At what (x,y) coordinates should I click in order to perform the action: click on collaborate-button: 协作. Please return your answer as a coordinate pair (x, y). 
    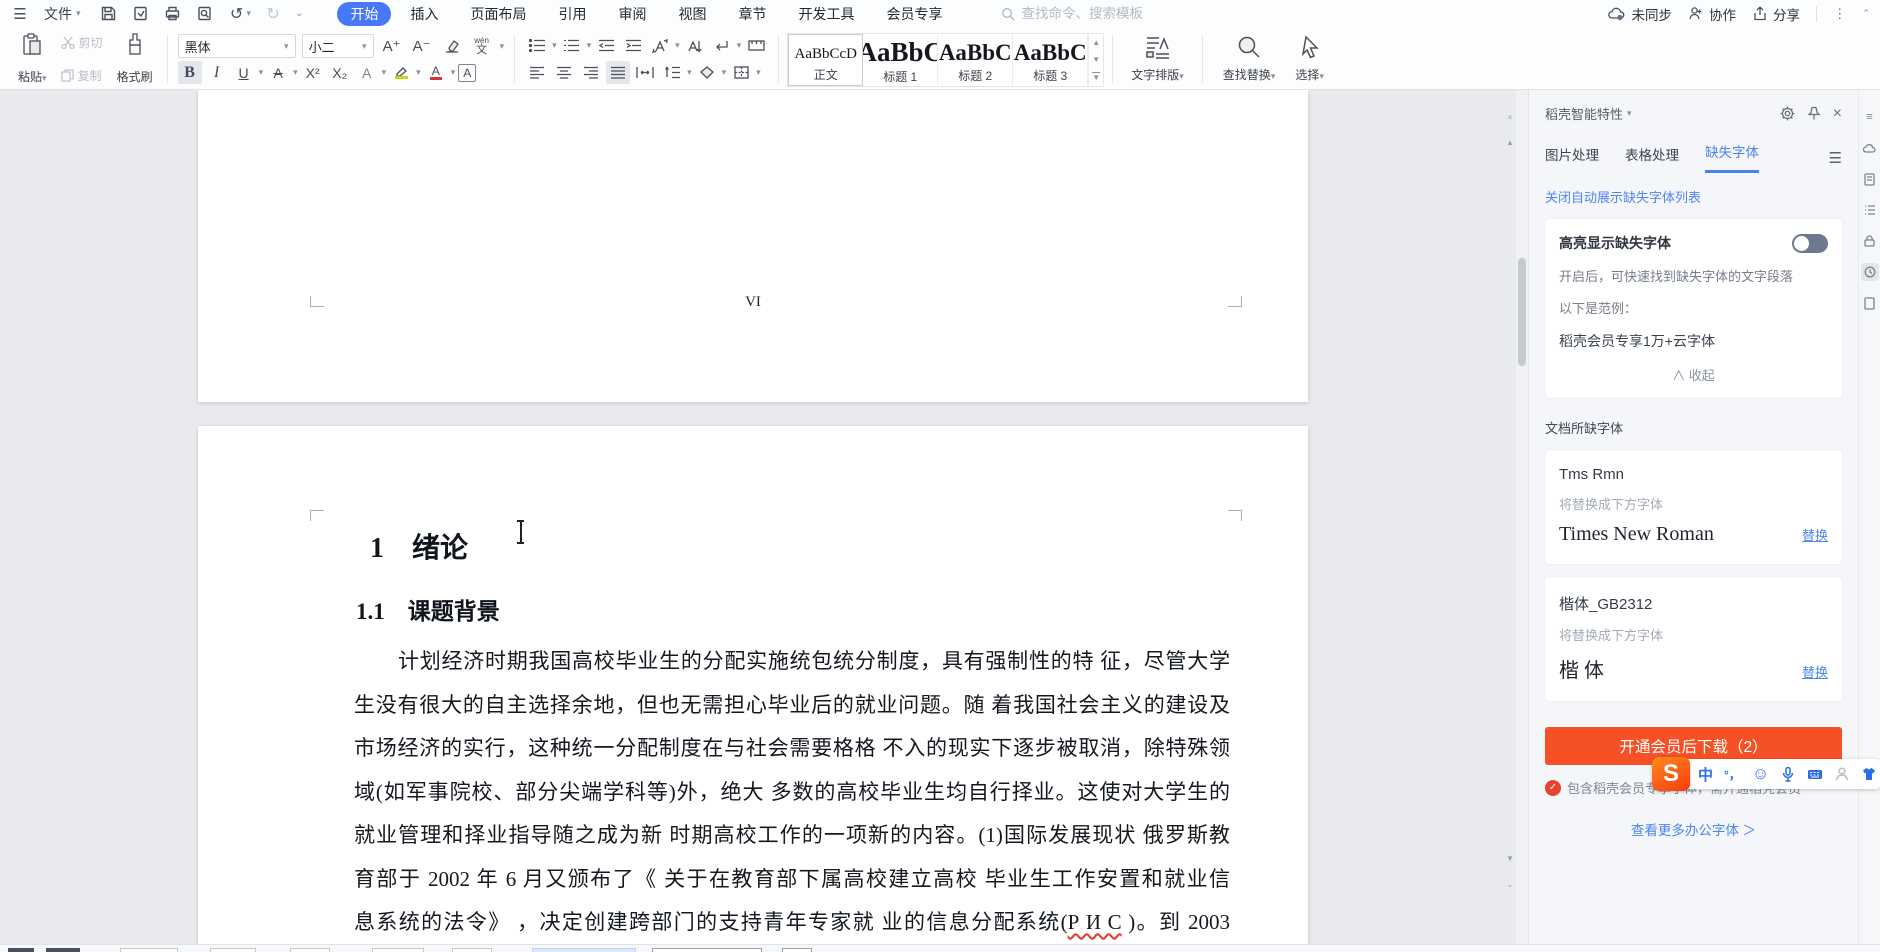
    Looking at the image, I should click on (1712, 14).